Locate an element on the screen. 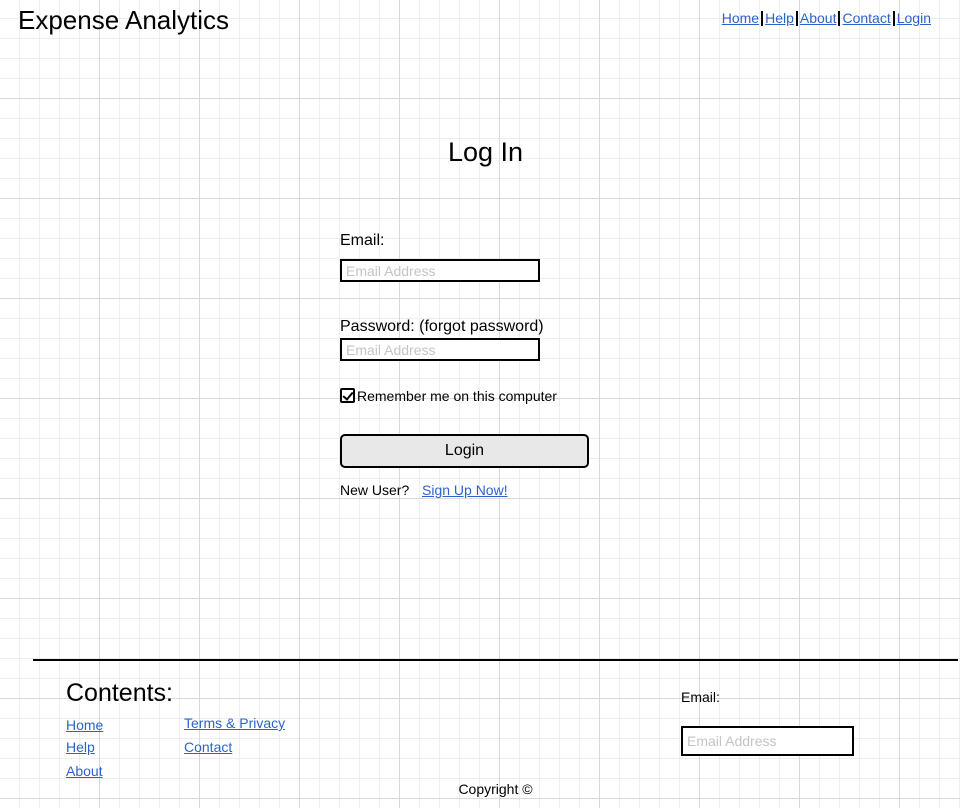 The width and height of the screenshot is (960, 808). remember-me-checkbox is located at coordinates (347, 395).